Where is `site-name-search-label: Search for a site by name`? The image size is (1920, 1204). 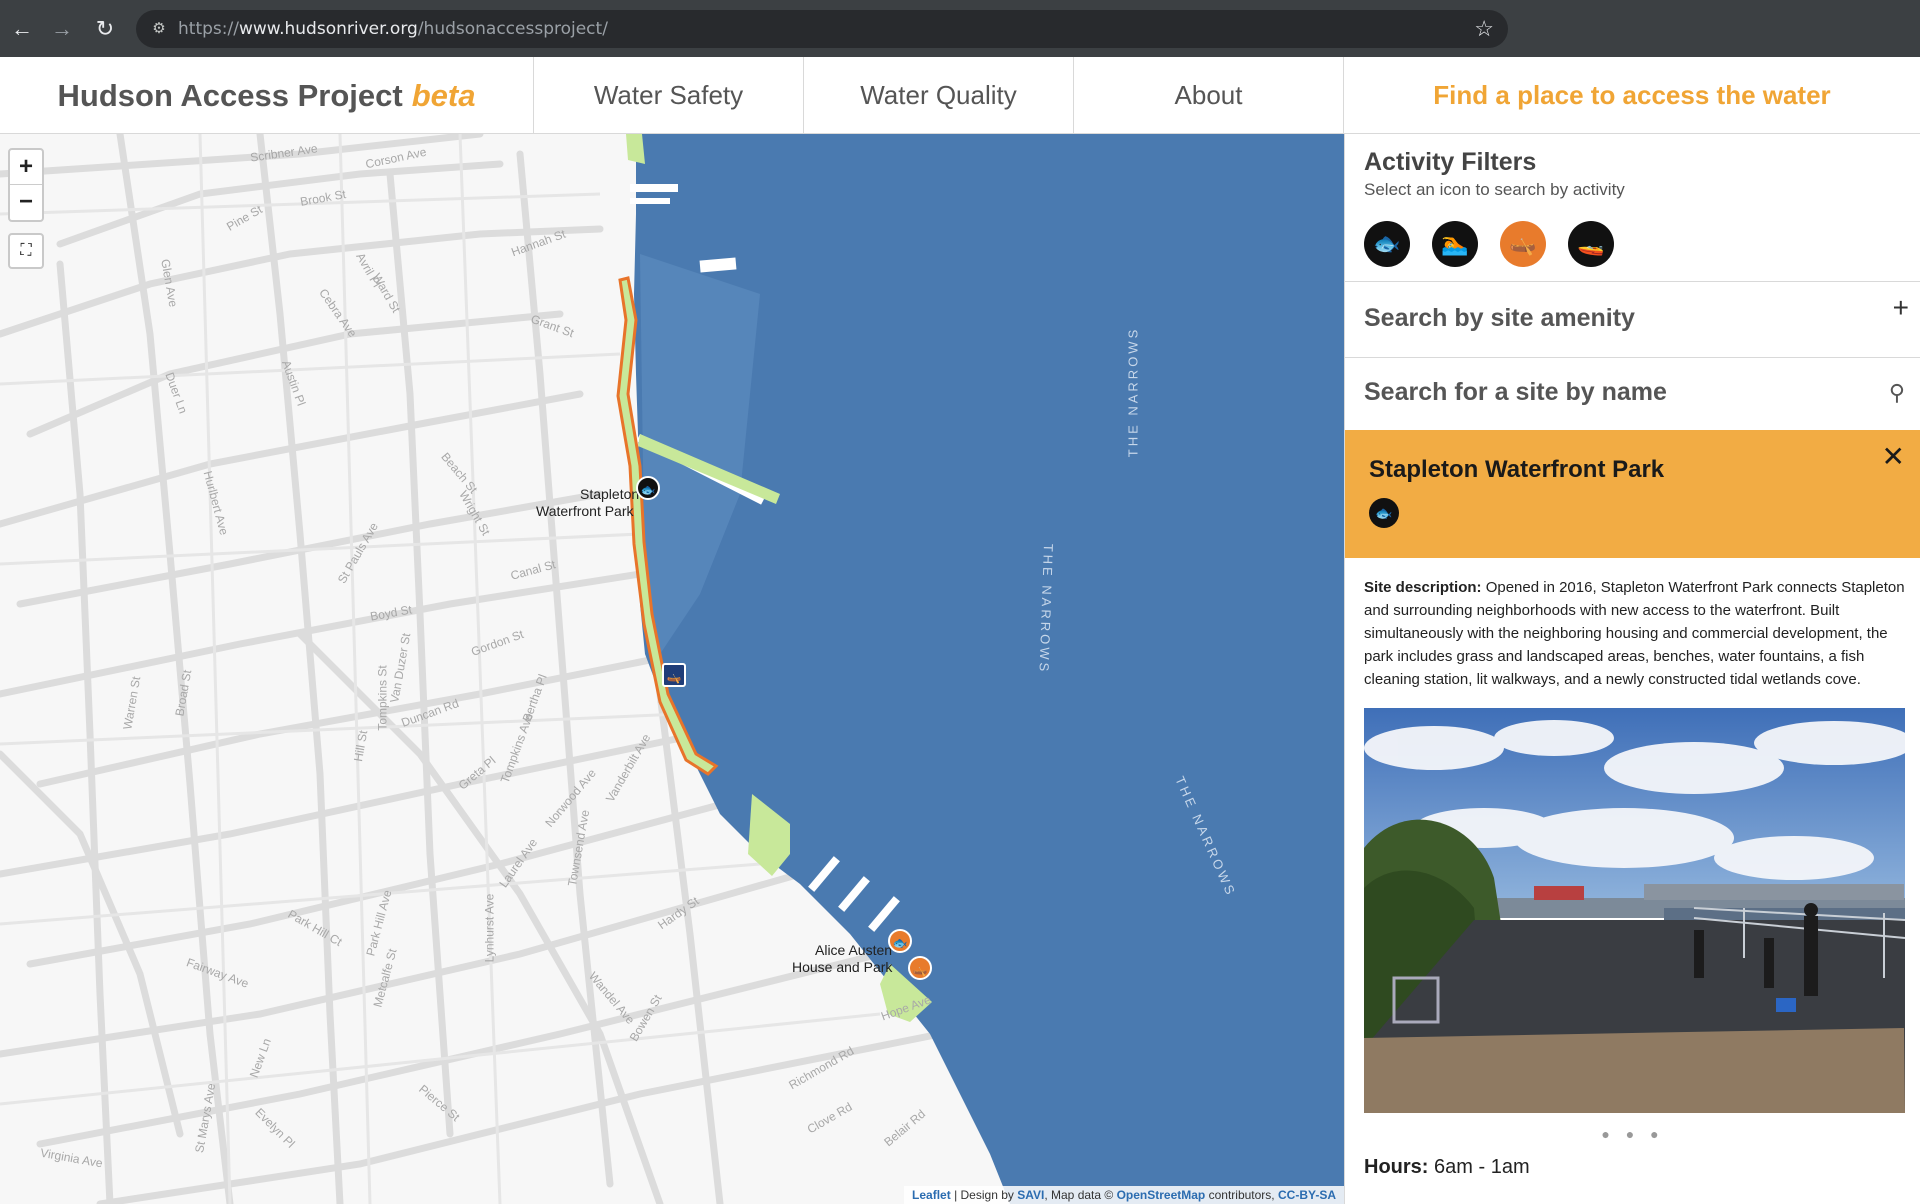
site-name-search-label: Search for a site by name is located at coordinates (1515, 392).